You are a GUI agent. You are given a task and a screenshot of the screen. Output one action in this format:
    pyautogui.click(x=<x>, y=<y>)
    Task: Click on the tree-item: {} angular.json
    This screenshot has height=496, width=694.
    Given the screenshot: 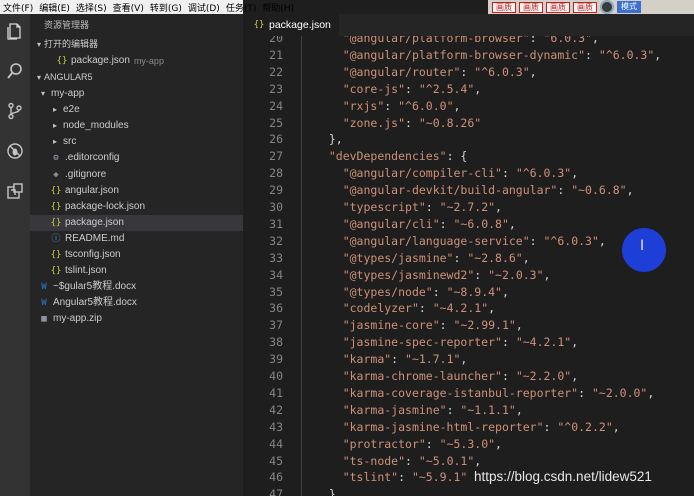 What is the action you would take?
    pyautogui.click(x=136, y=191)
    